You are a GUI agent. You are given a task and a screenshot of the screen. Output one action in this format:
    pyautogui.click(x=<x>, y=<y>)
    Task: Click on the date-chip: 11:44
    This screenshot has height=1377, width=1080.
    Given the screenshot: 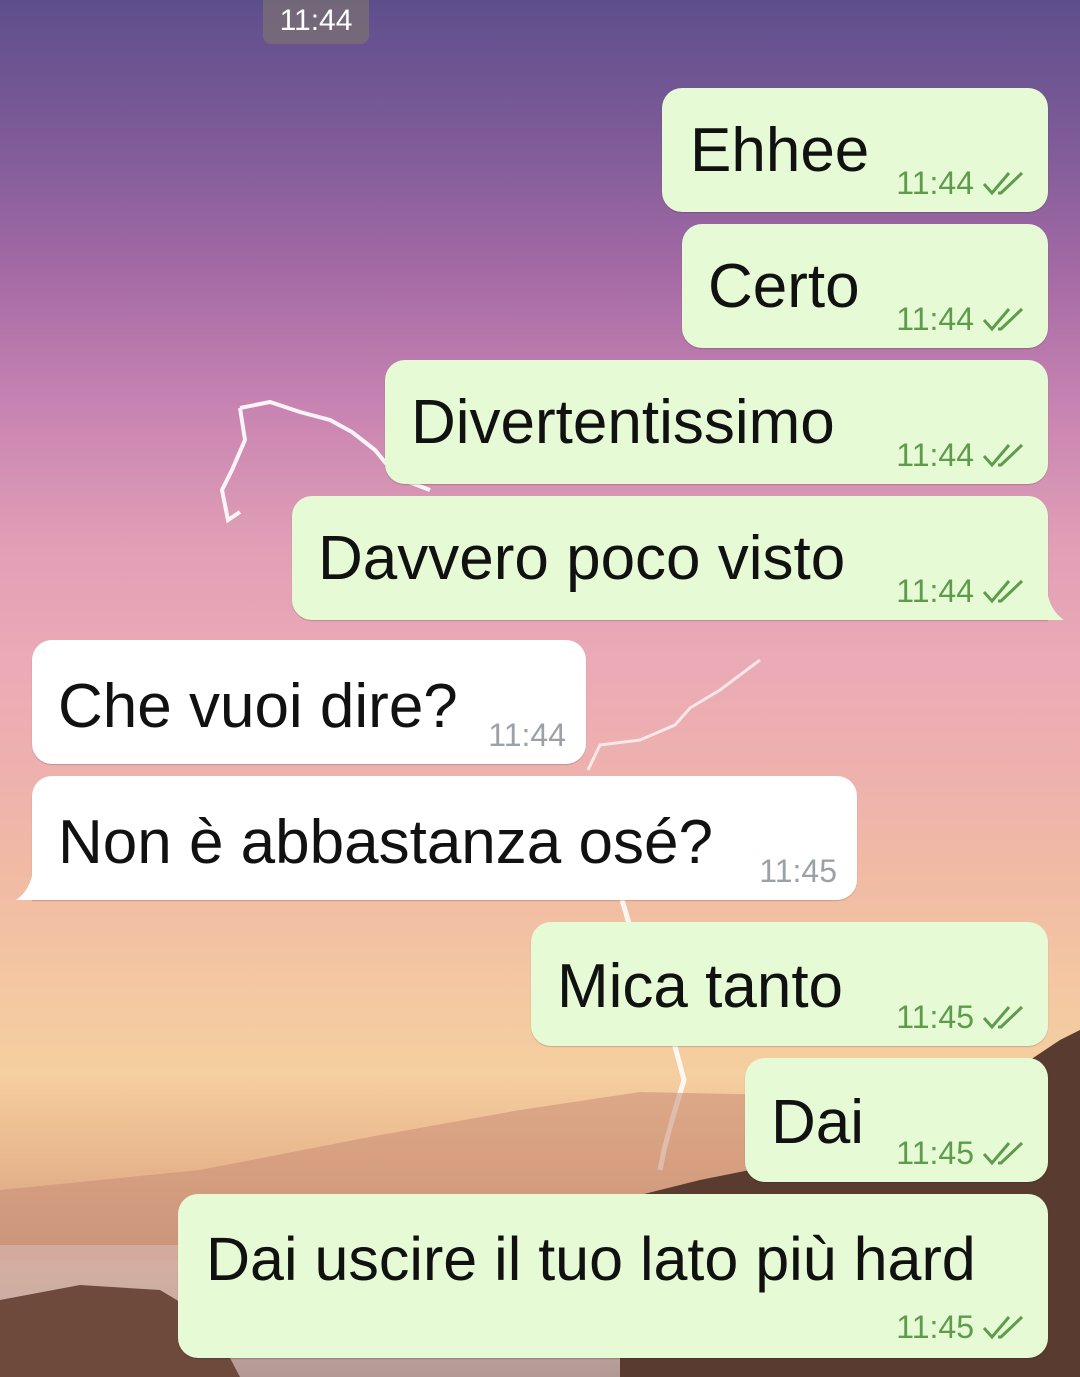 What is the action you would take?
    pyautogui.click(x=316, y=22)
    